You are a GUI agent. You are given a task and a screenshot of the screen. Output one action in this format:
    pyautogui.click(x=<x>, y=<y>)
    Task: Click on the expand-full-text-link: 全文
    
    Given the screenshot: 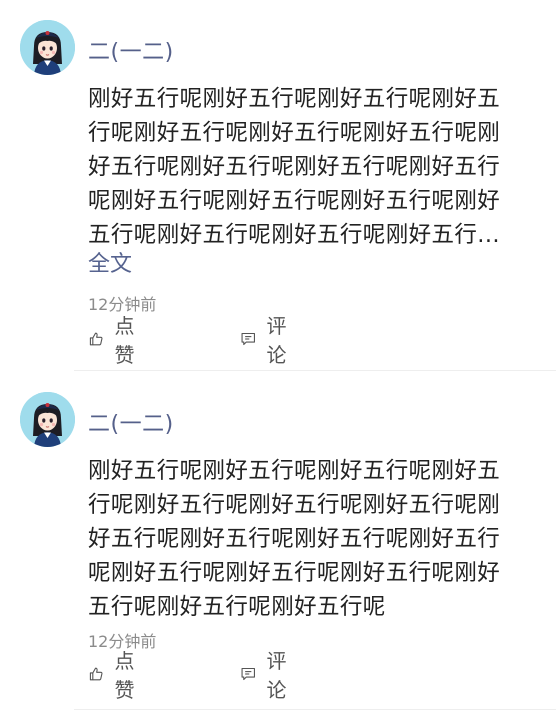 What is the action you would take?
    pyautogui.click(x=110, y=265)
    